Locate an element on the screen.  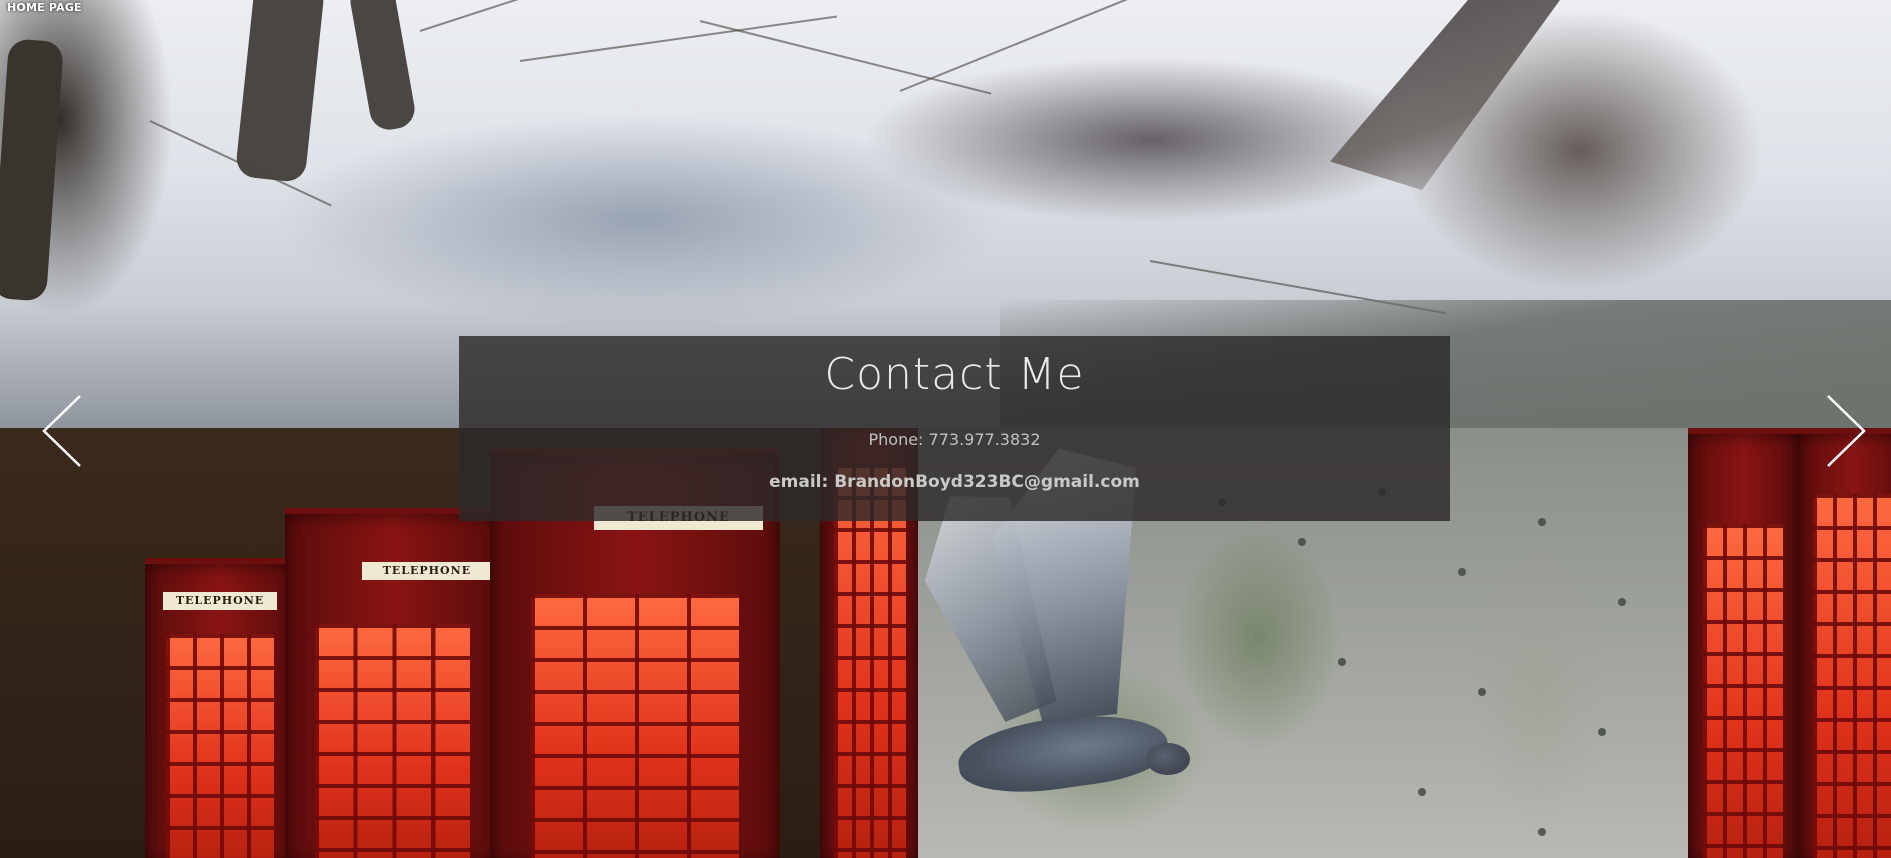
next-slide-button is located at coordinates (1843, 431).